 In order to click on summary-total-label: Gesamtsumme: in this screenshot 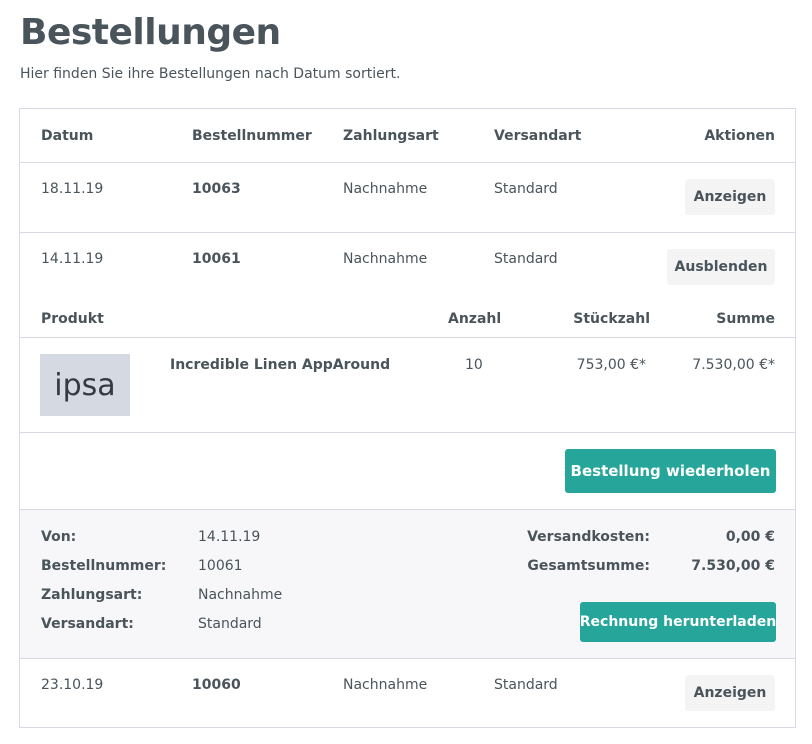, I will do `click(588, 566)`.